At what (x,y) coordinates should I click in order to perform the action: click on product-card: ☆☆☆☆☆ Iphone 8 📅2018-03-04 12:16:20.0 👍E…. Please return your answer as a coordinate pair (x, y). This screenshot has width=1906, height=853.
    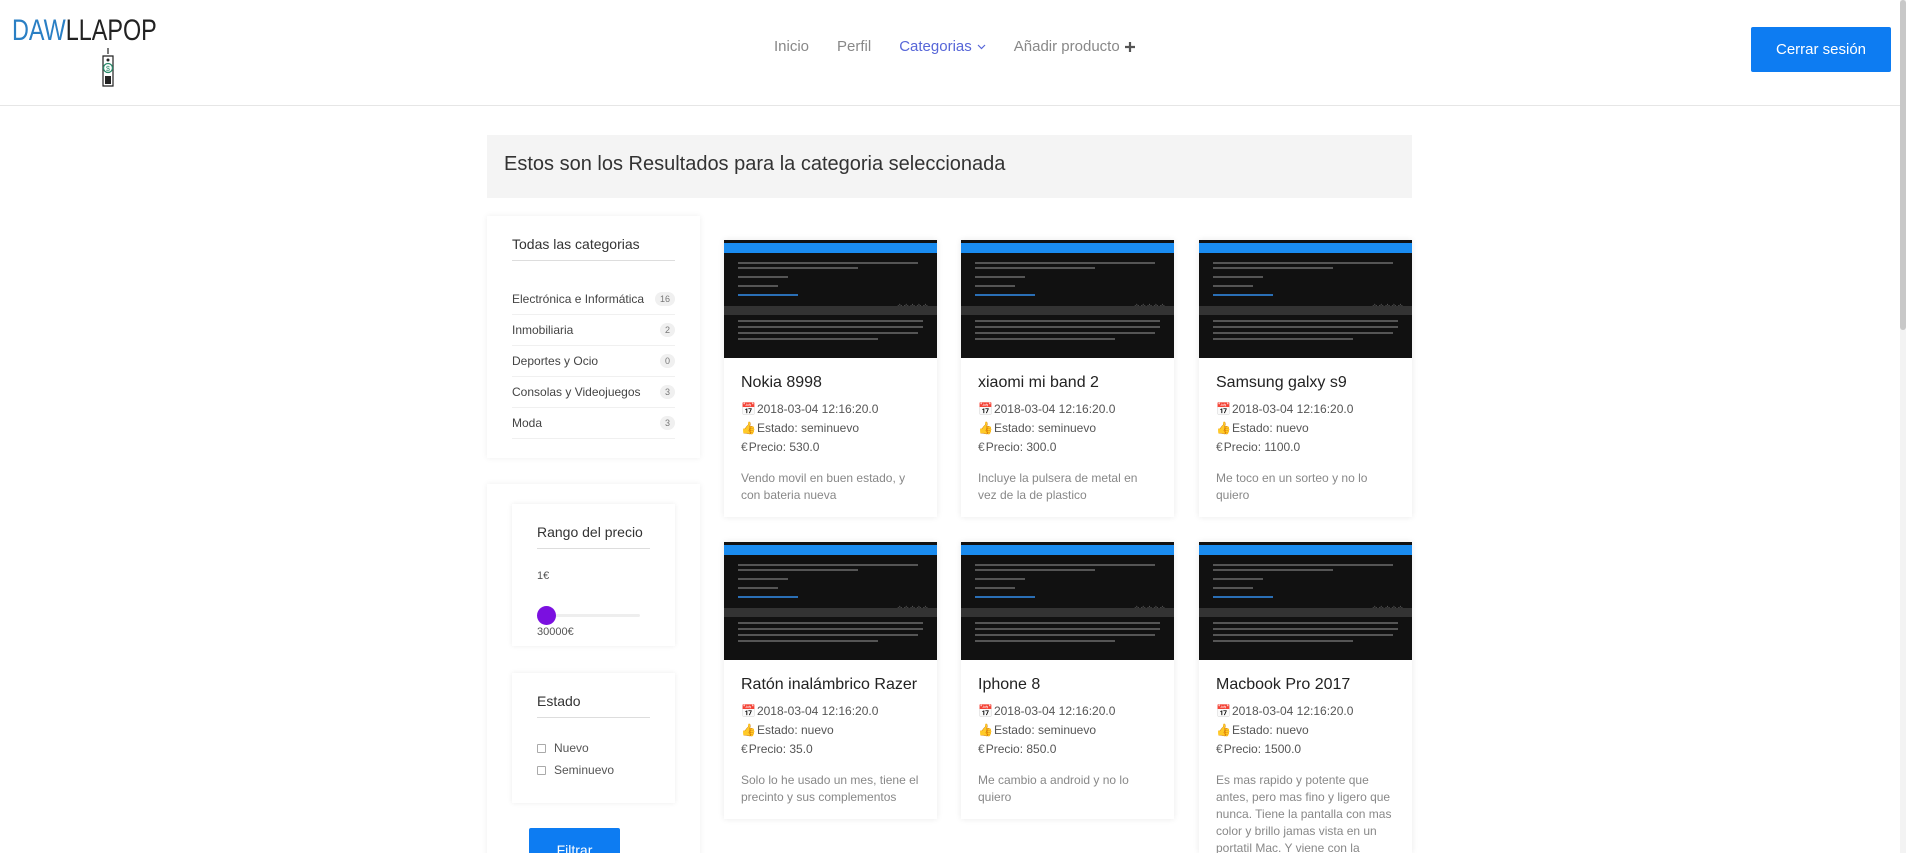
    Looking at the image, I should click on (1067, 680).